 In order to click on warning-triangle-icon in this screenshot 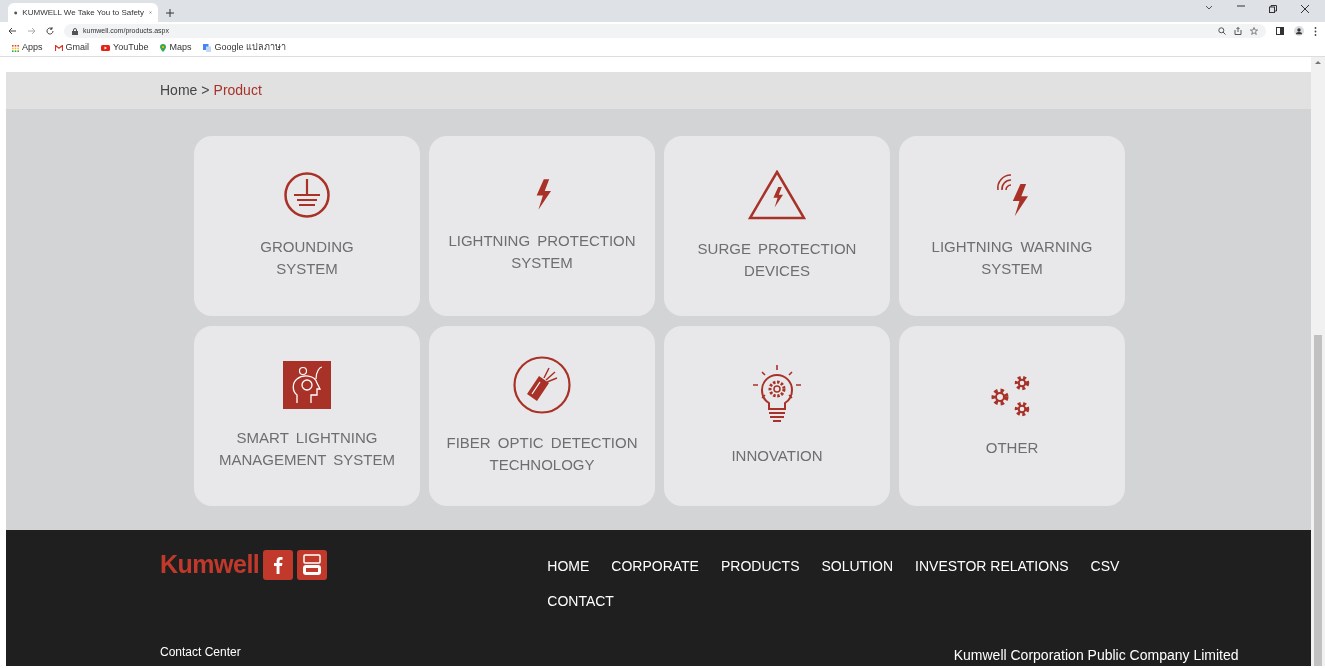, I will do `click(777, 194)`.